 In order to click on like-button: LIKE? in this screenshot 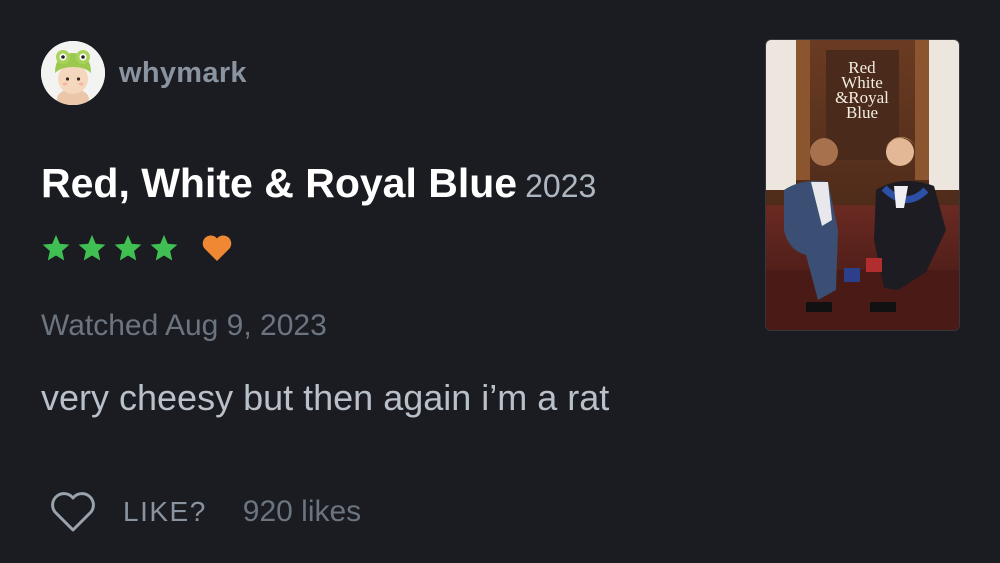, I will do `click(165, 512)`.